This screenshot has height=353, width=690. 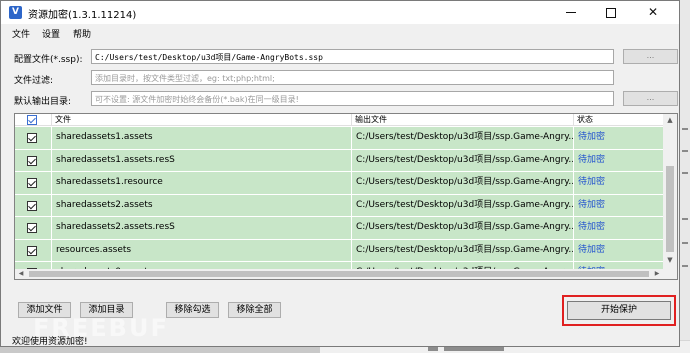 I want to click on horizontal-scroll-thumb, so click(x=339, y=274).